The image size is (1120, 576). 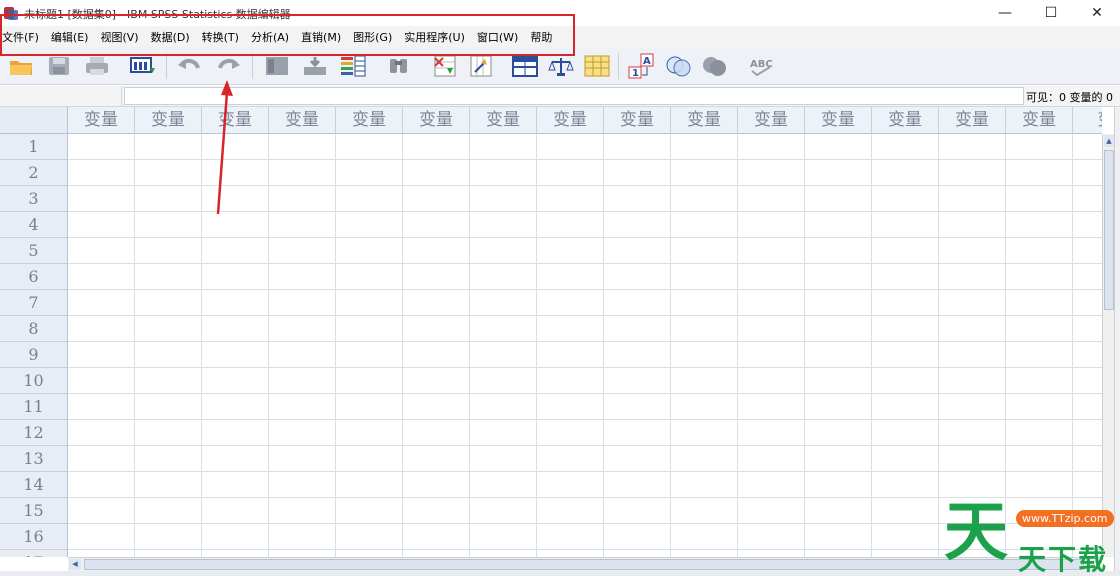 What do you see at coordinates (229, 66) in the screenshot?
I see `redo-icon` at bounding box center [229, 66].